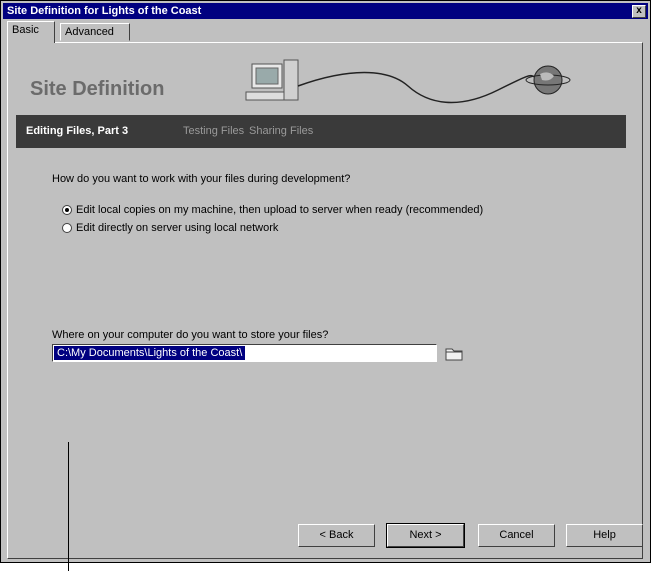 This screenshot has height=571, width=654. I want to click on tab-basic: Basic, so click(31, 32).